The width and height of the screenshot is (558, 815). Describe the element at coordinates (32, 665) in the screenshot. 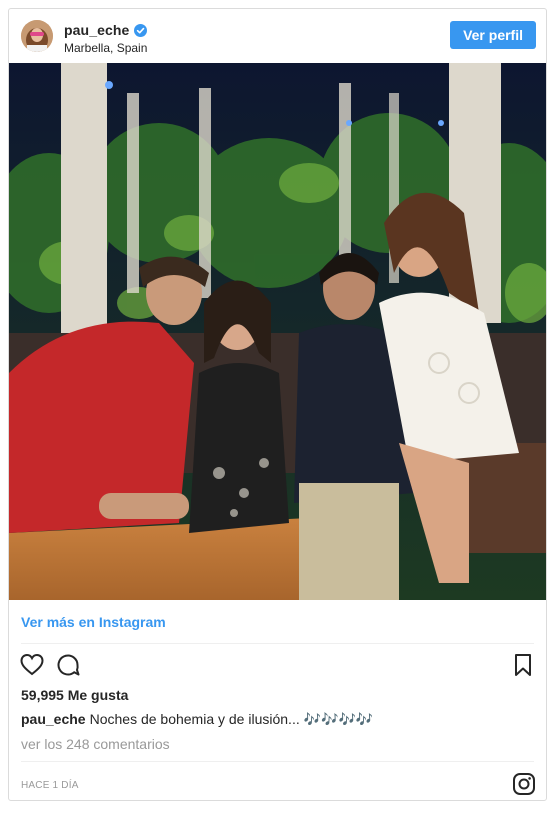

I see `heart-icon` at that location.